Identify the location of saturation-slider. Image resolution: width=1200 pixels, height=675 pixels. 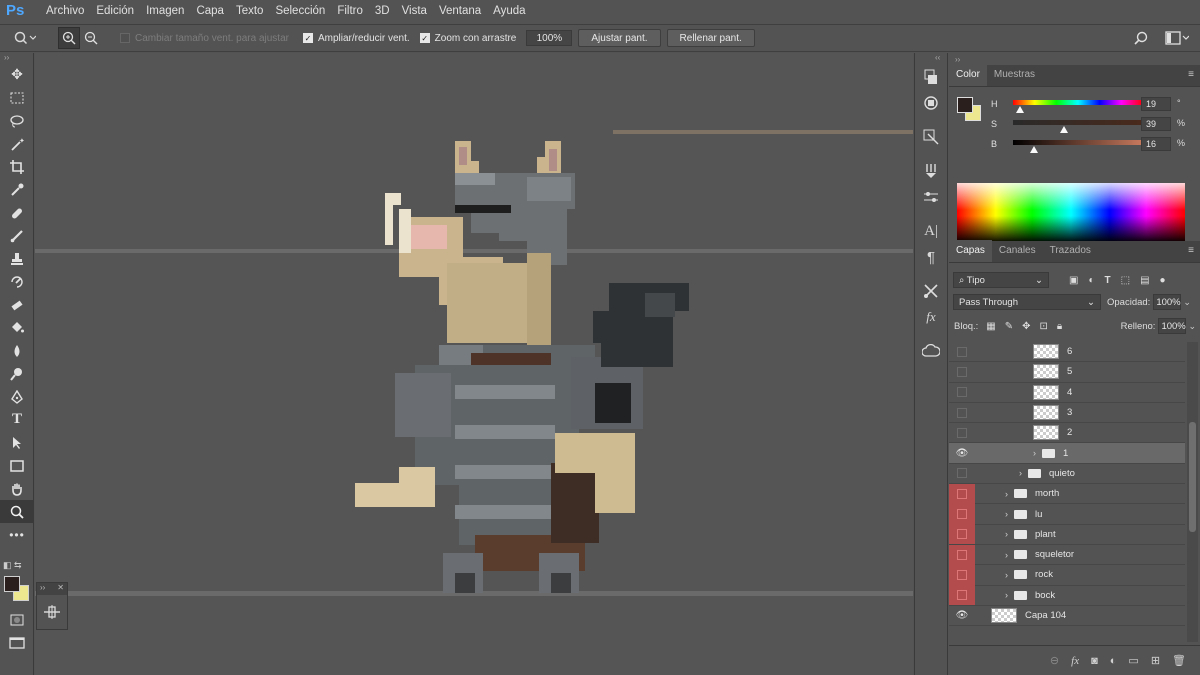
(1078, 122).